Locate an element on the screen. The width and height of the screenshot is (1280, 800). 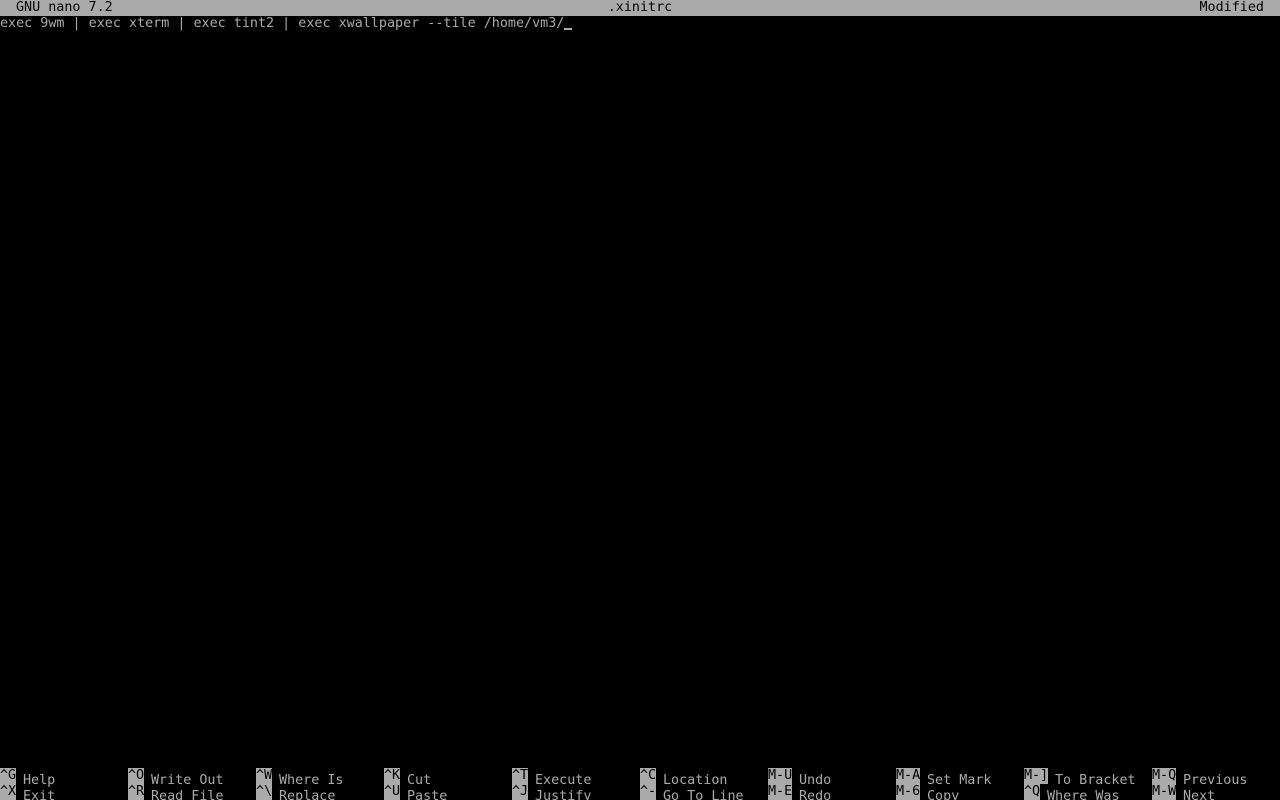
shortcut-label: Paste is located at coordinates (427, 794).